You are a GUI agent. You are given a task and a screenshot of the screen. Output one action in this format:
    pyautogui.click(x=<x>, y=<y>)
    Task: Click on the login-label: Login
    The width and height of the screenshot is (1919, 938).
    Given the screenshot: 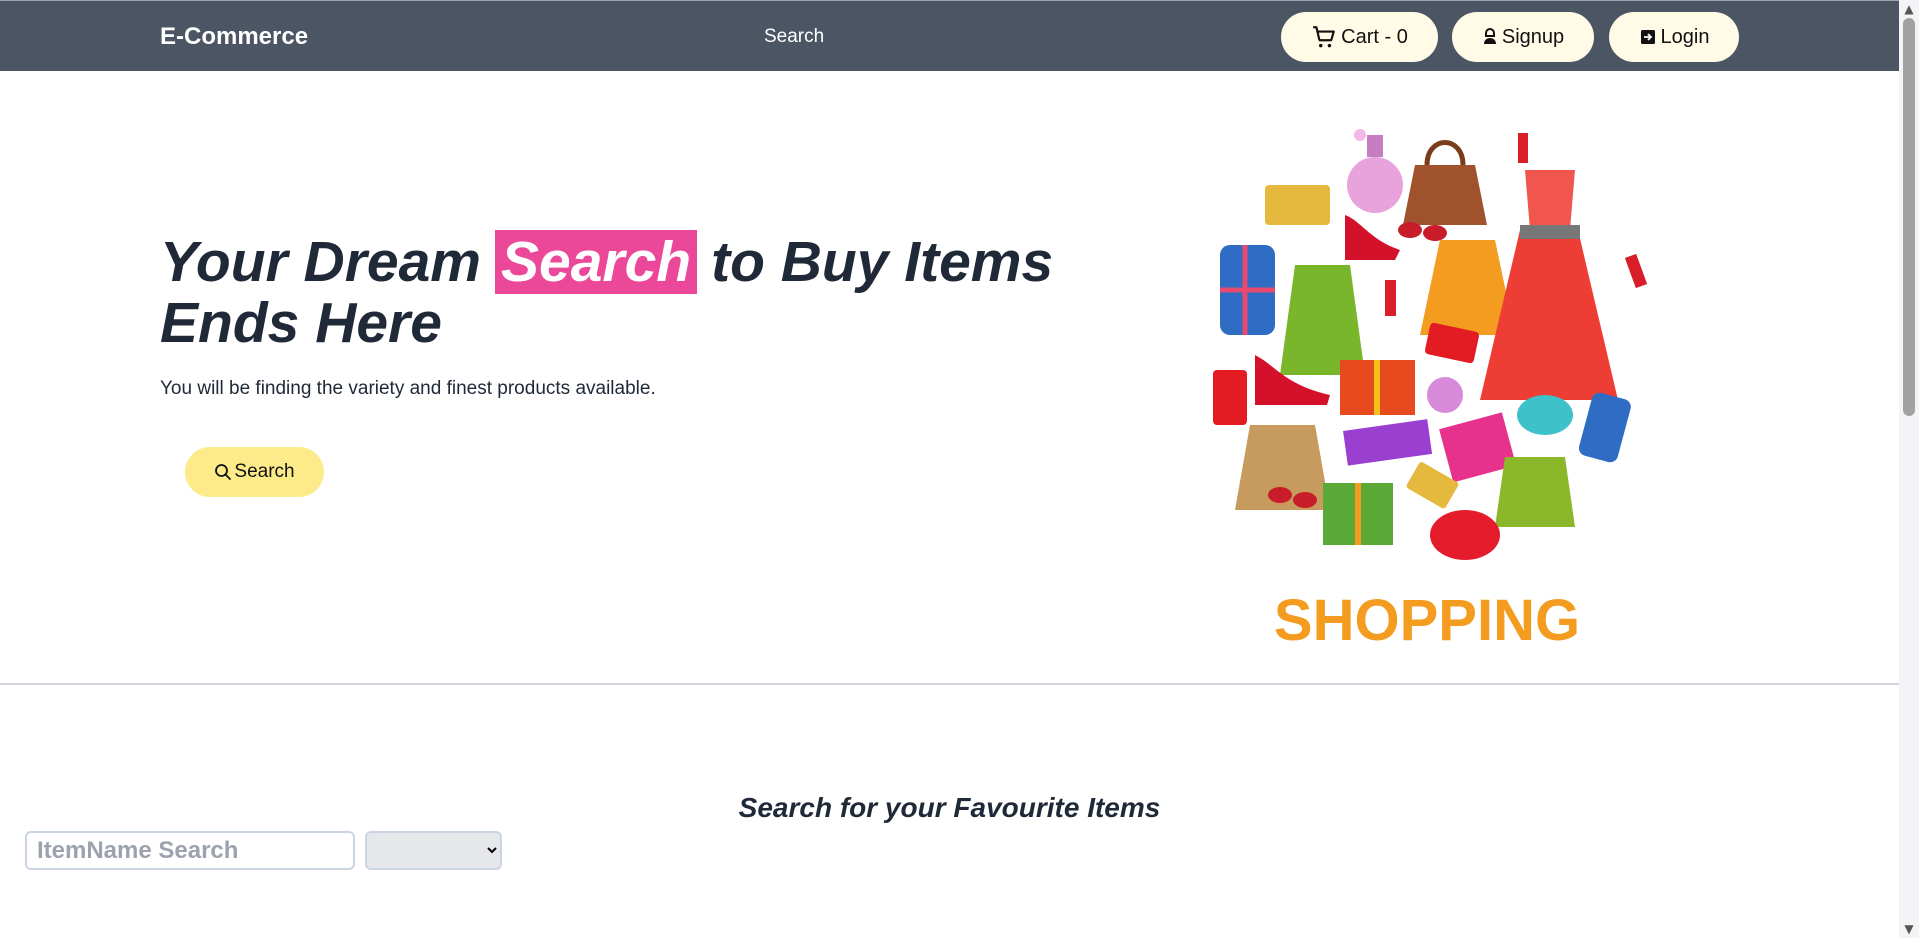 What is the action you would take?
    pyautogui.click(x=1685, y=36)
    